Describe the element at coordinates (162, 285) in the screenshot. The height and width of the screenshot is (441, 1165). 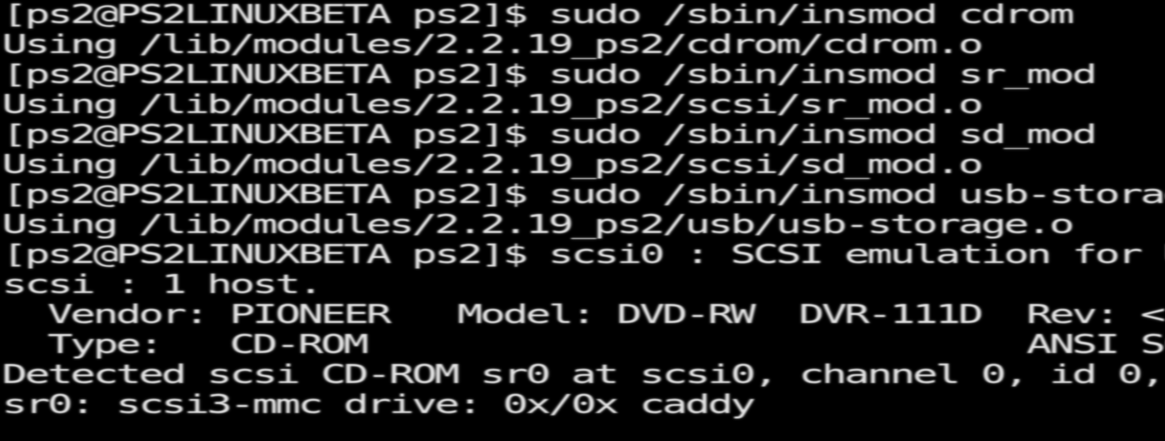
I see `terminal-line: scsi : 1 host.` at that location.